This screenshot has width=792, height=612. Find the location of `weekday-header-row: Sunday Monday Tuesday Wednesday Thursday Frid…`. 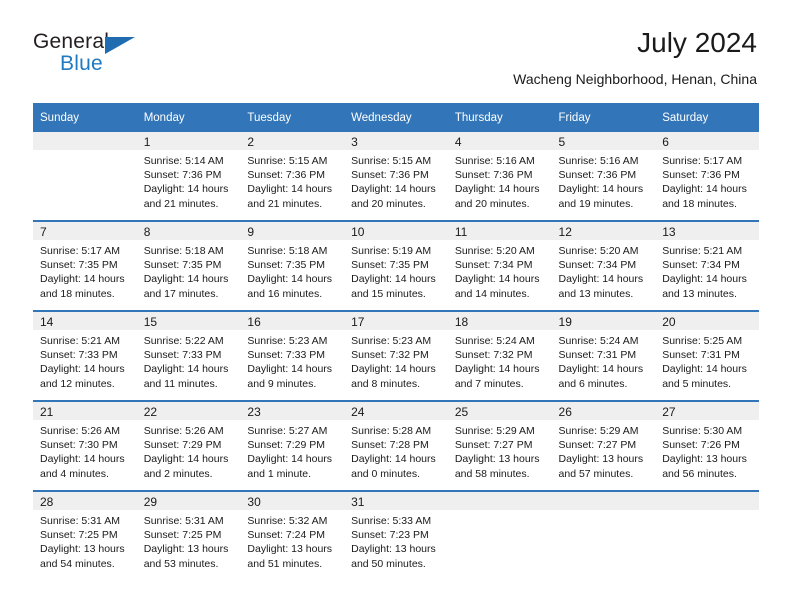

weekday-header-row: Sunday Monday Tuesday Wednesday Thursday Frid… is located at coordinates (396, 117).